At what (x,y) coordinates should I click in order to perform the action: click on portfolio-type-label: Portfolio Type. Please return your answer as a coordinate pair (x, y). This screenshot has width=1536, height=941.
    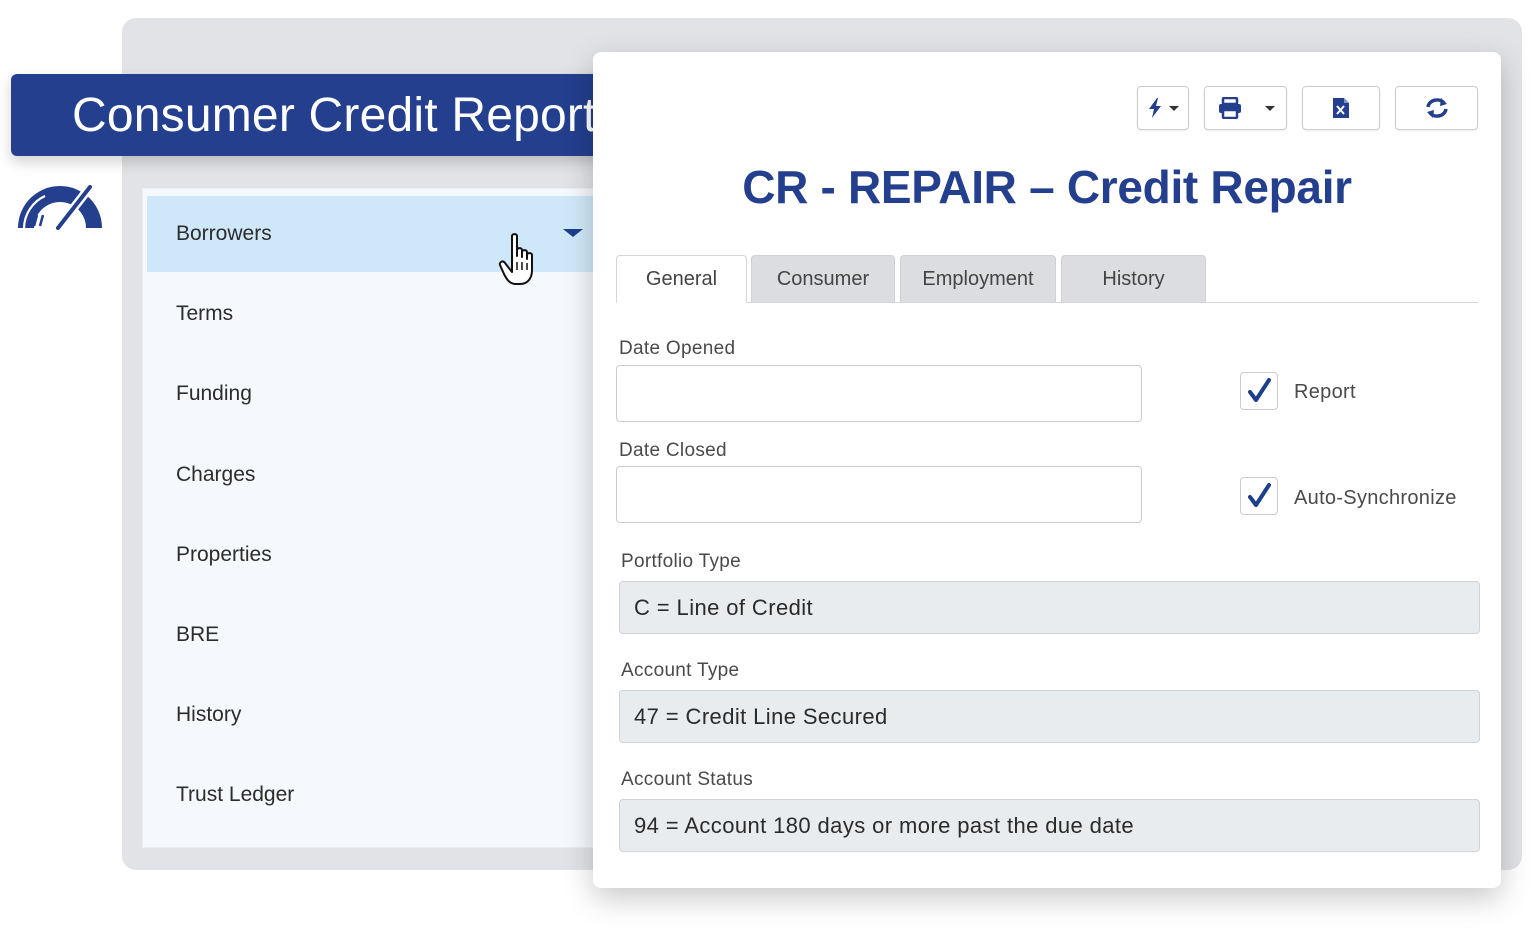
    Looking at the image, I should click on (681, 561).